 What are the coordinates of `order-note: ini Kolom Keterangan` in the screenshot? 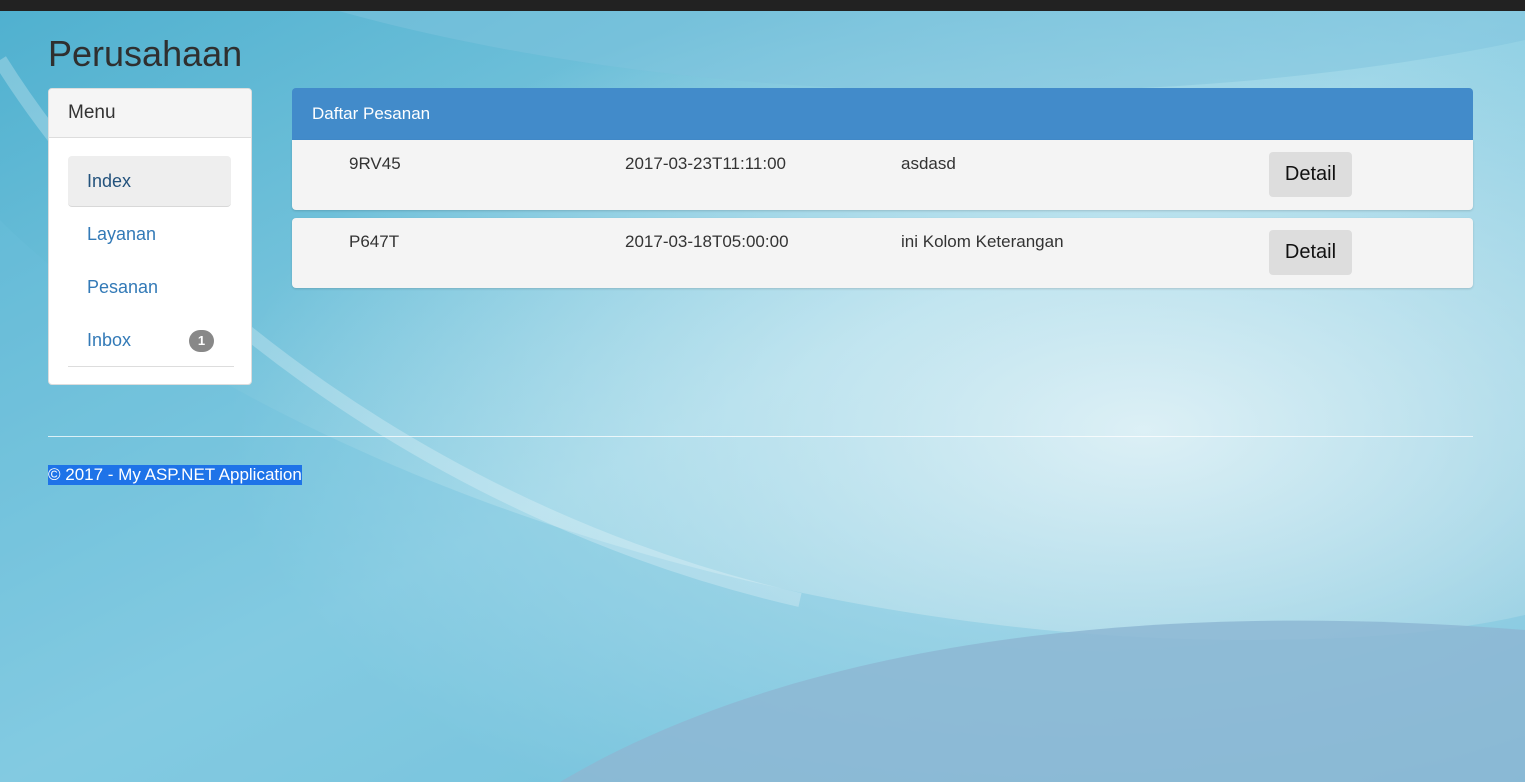 It's located at (982, 241).